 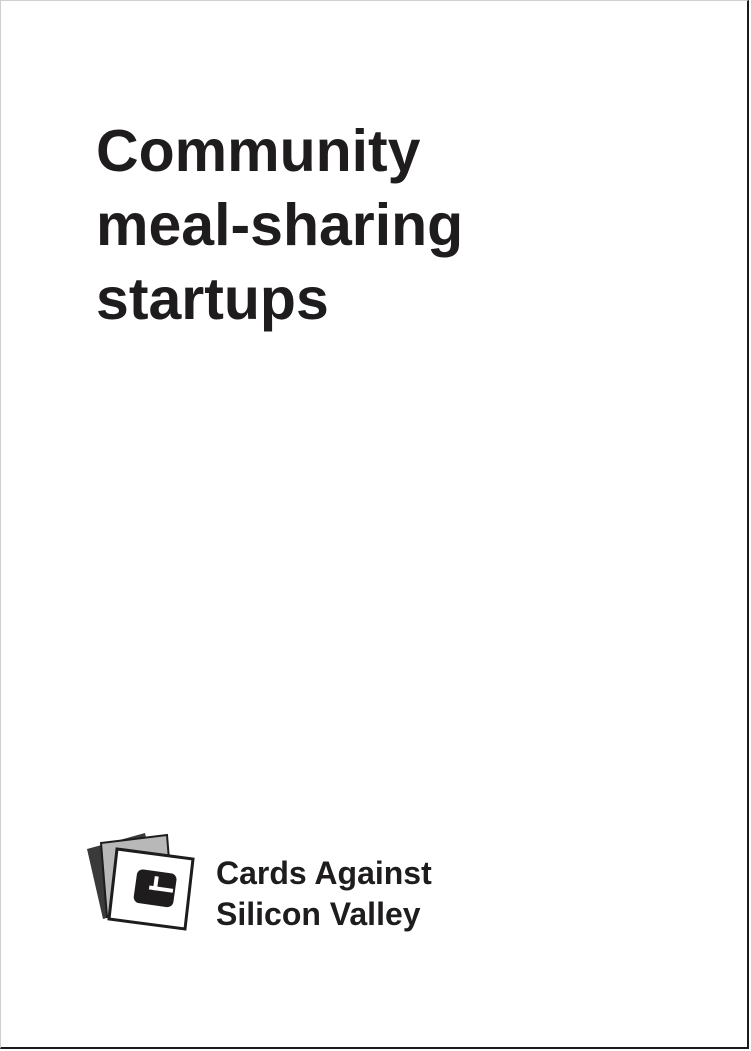 I want to click on card-text-line-2: meal-sharing, so click(x=280, y=225).